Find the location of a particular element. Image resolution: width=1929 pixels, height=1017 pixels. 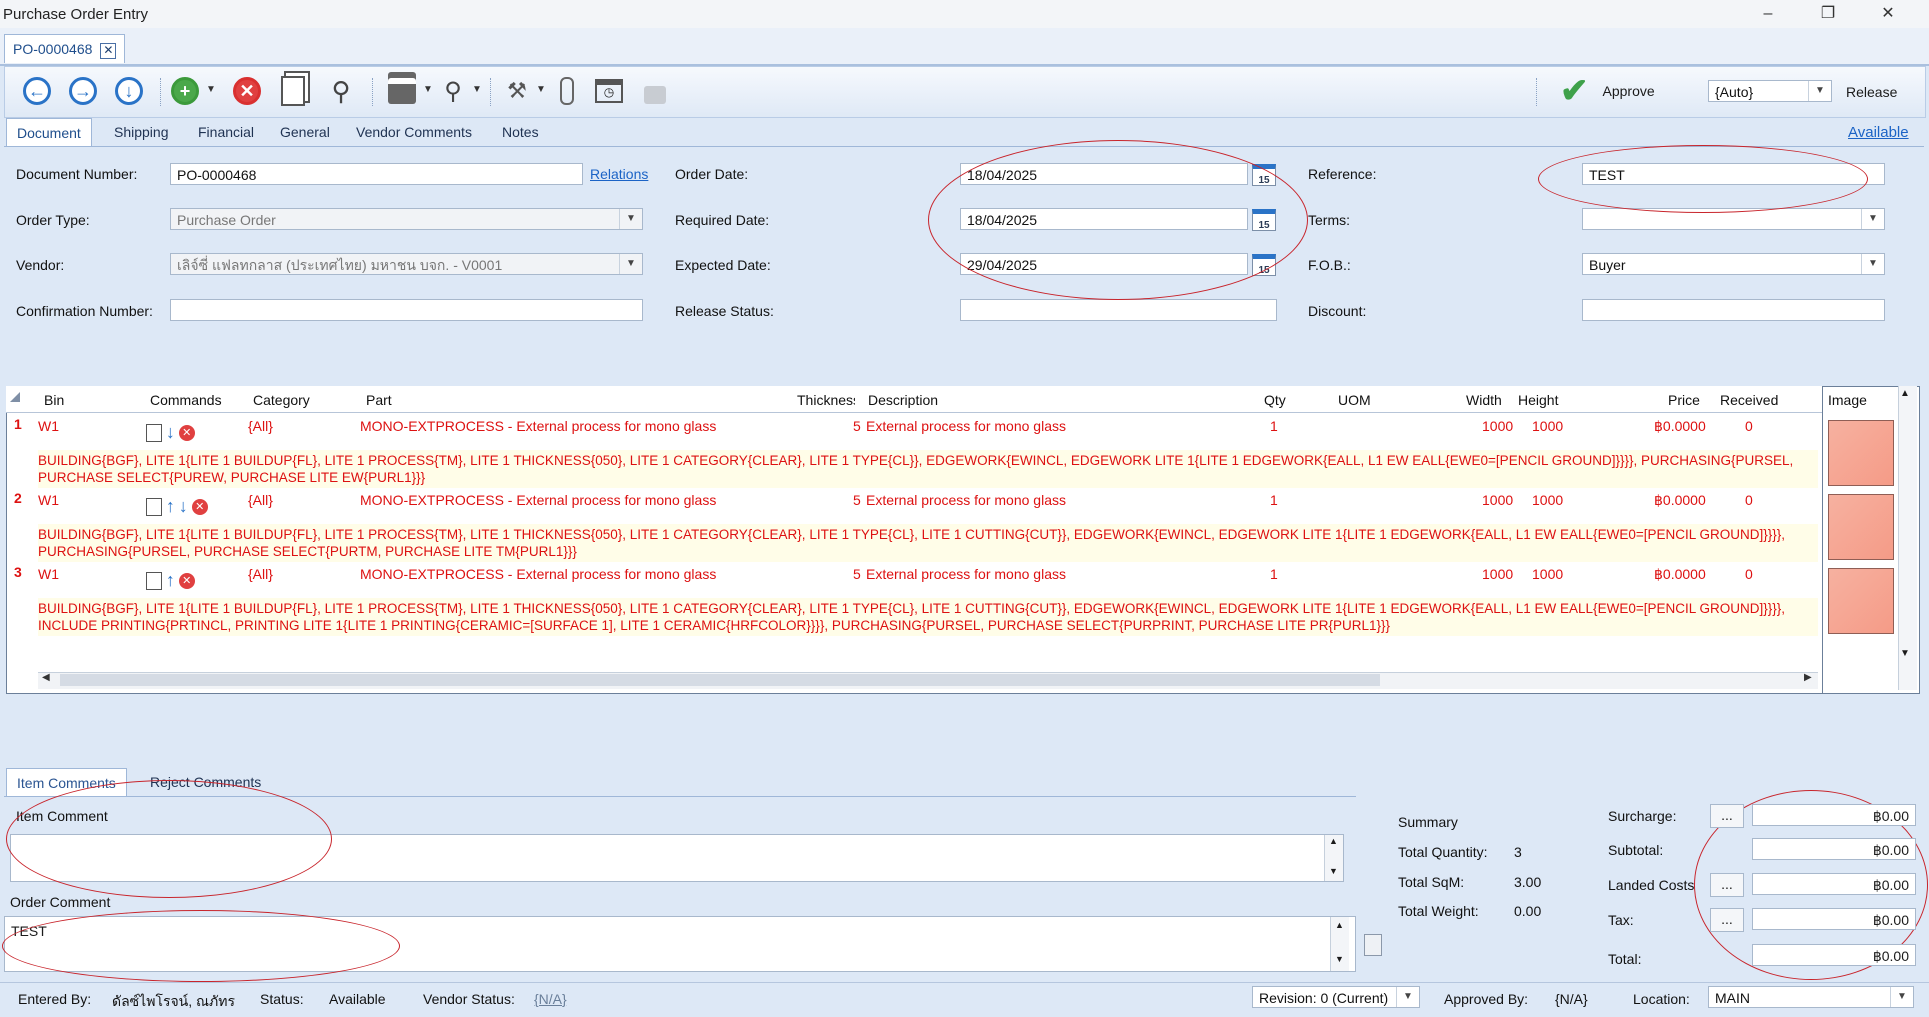

scroll-right-icon: ▶ is located at coordinates (1808, 677).